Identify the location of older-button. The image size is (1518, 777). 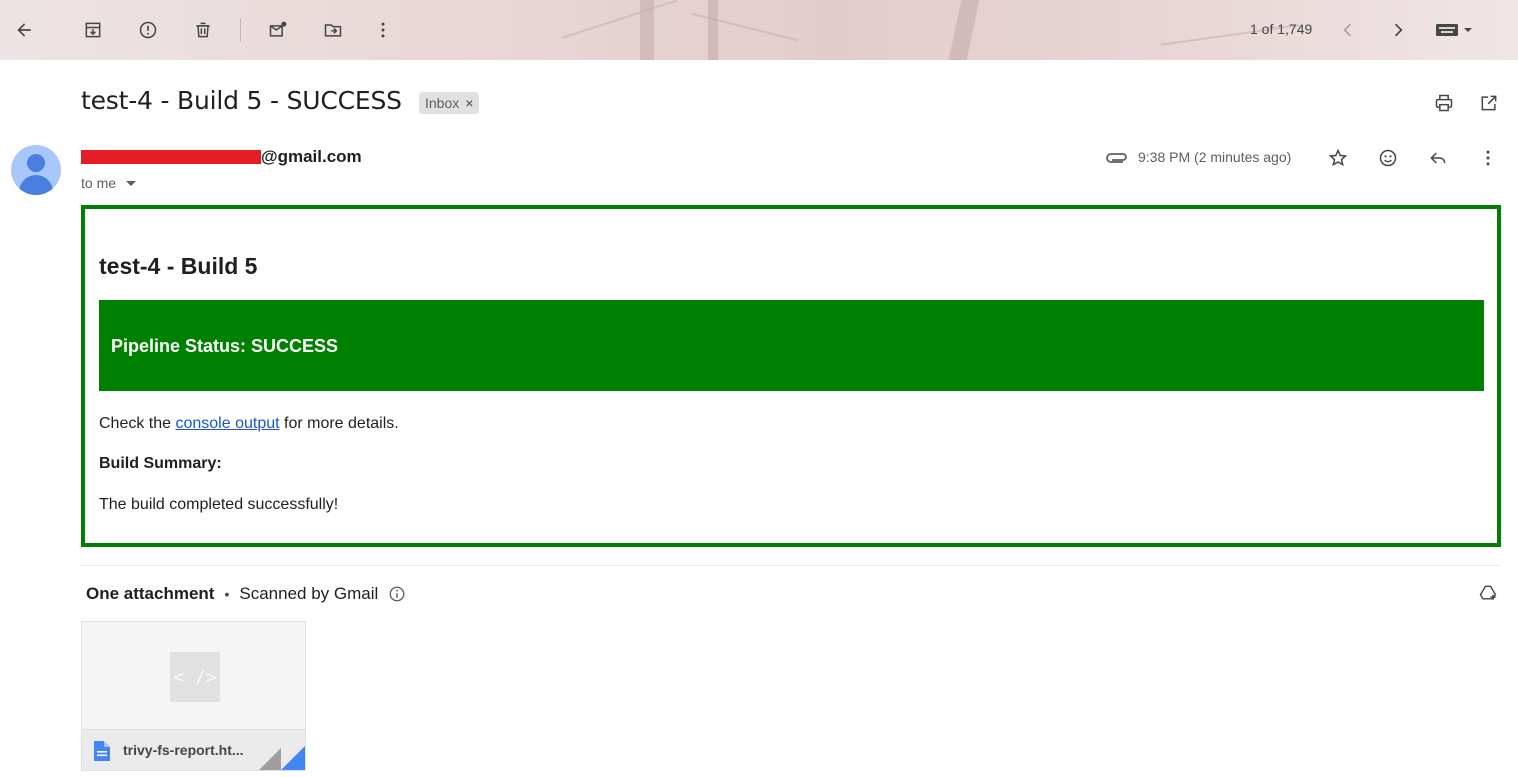
(1398, 30).